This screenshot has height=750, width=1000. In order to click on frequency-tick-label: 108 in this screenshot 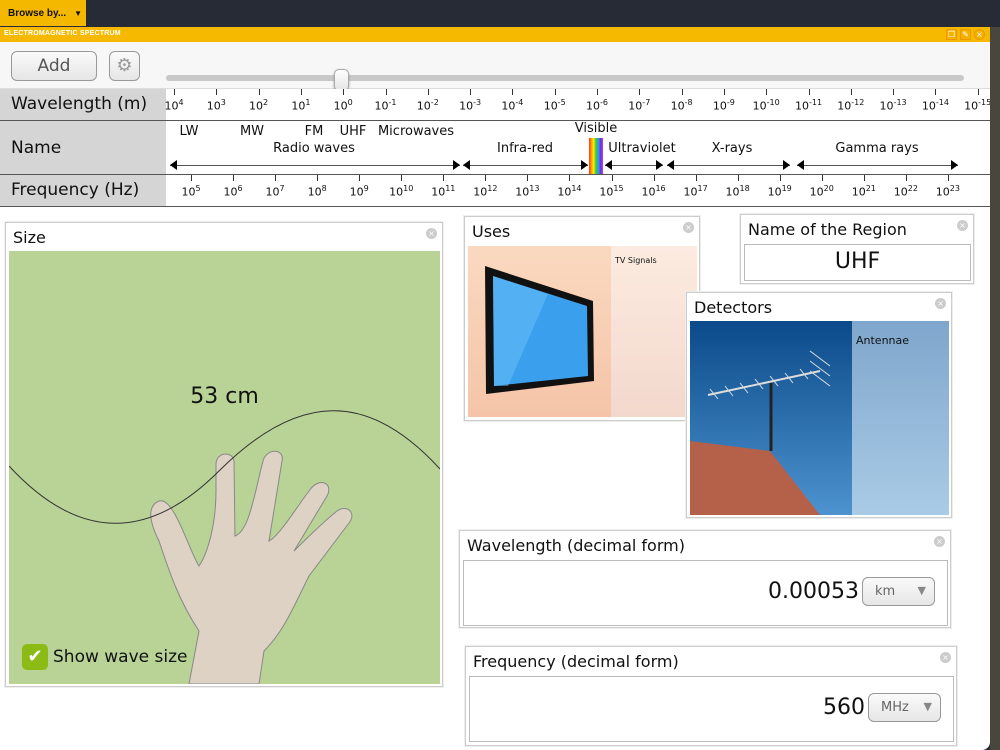, I will do `click(317, 191)`.